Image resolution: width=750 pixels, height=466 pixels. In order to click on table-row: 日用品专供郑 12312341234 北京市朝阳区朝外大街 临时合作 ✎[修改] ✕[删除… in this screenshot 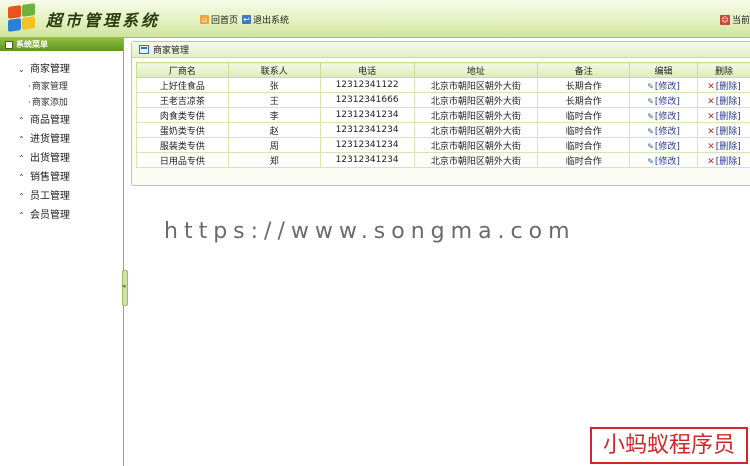, I will do `click(443, 160)`.